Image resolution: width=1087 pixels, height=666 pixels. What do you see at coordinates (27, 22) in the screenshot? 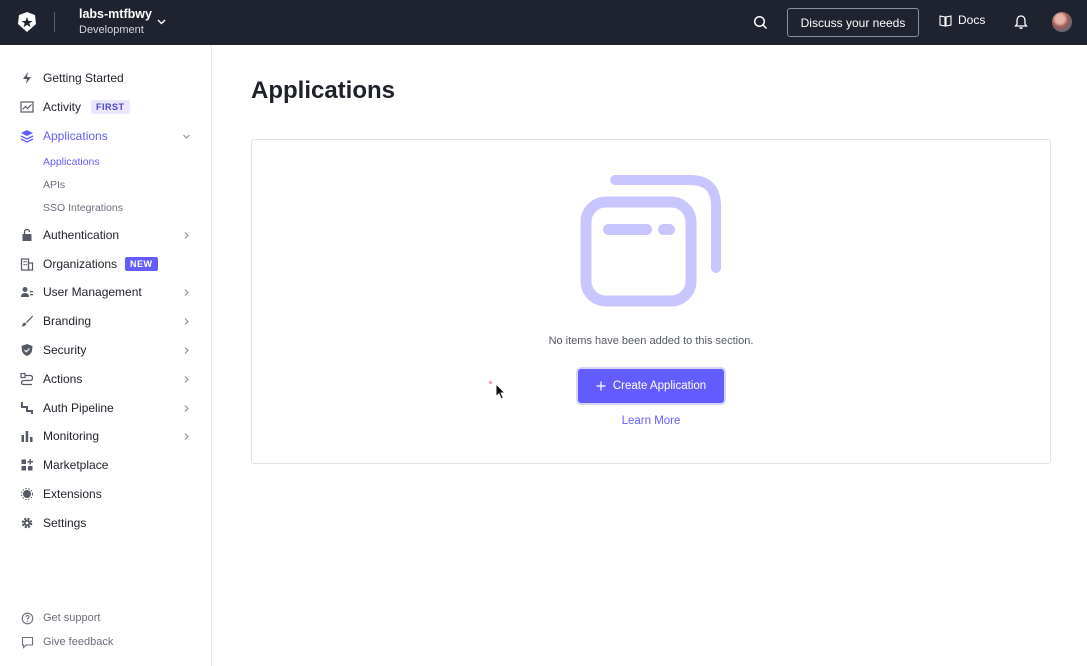
I see `auth0-logo-icon` at bounding box center [27, 22].